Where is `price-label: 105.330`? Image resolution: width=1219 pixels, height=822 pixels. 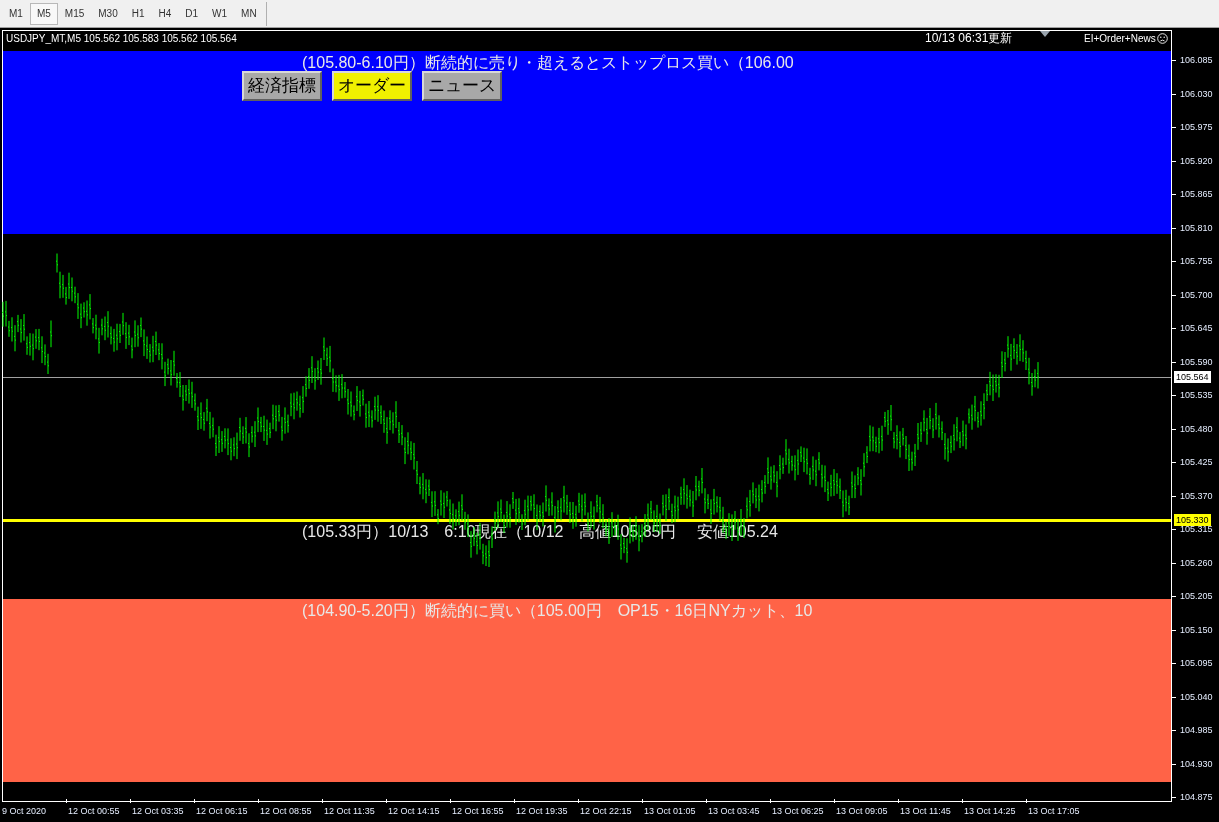 price-label: 105.330 is located at coordinates (1192, 519).